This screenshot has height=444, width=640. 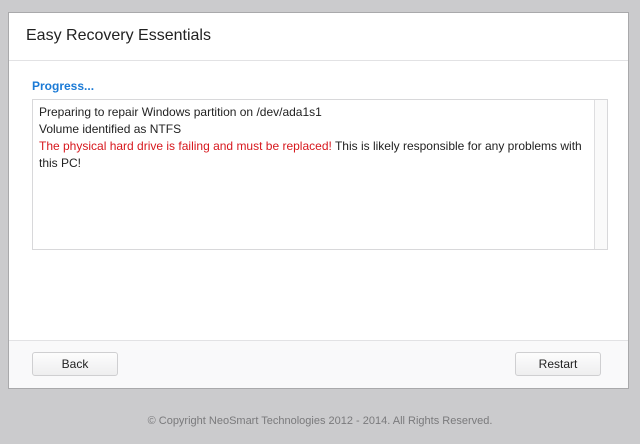 What do you see at coordinates (318, 37) in the screenshot?
I see `header: Easy Recovery Essentials` at bounding box center [318, 37].